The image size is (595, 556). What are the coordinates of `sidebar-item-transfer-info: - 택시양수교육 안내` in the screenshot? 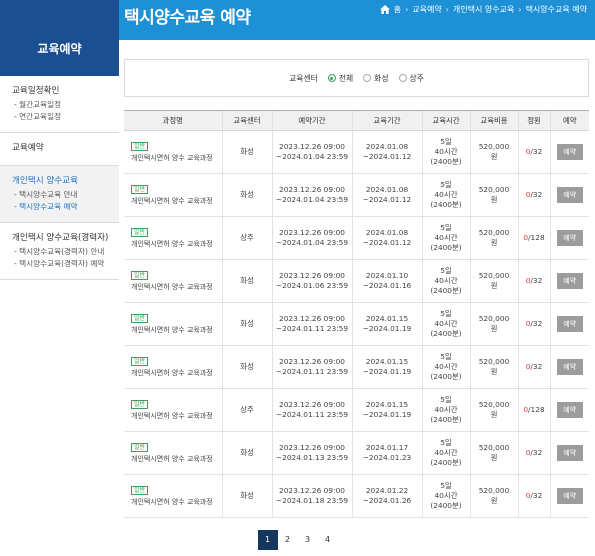 It's located at (65, 195).